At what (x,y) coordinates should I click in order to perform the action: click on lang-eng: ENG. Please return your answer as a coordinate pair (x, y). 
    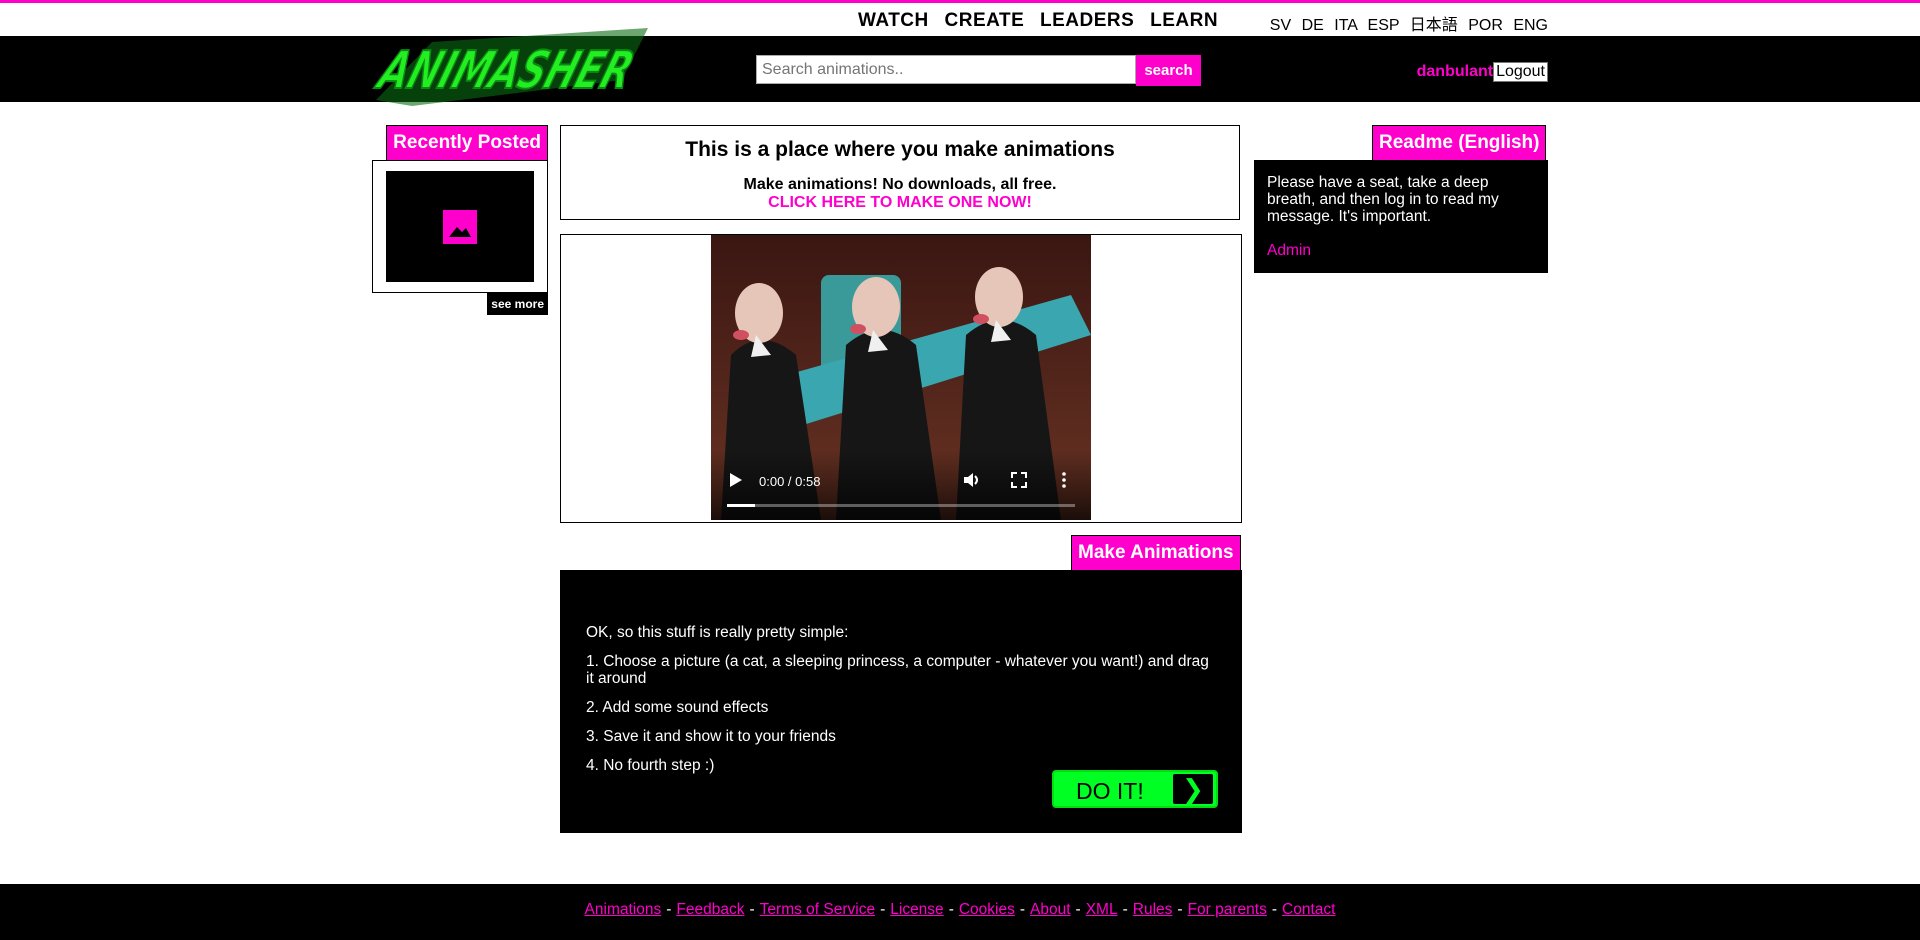
    Looking at the image, I should click on (1530, 25).